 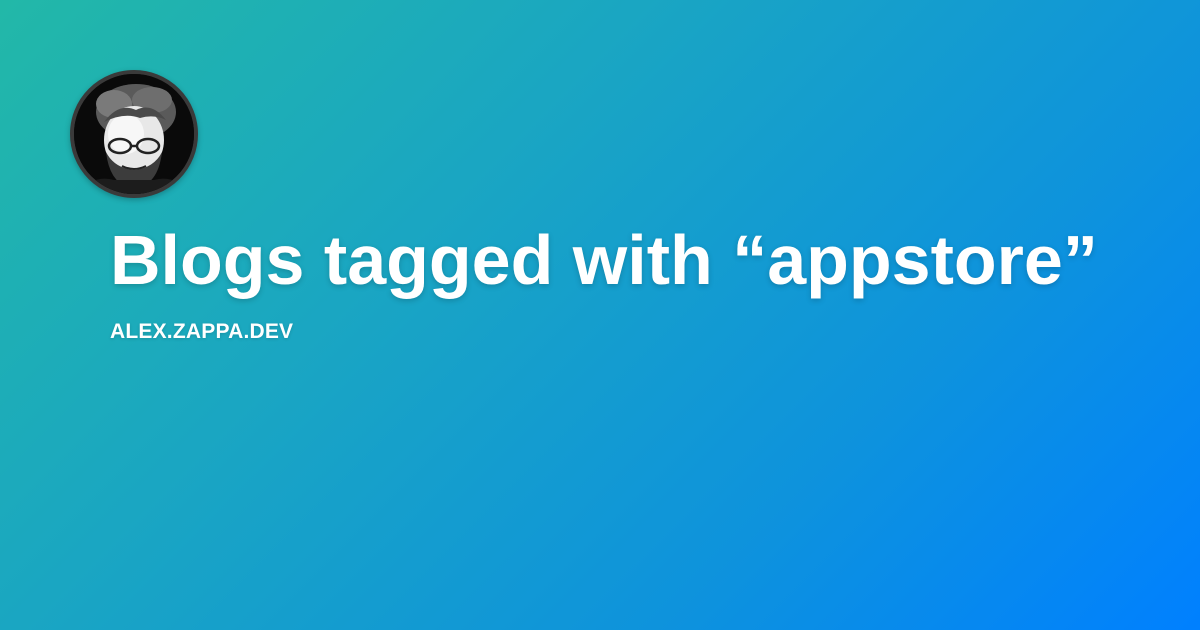 What do you see at coordinates (202, 331) in the screenshot?
I see `site-domain: ALEX.ZAPPA.DEV` at bounding box center [202, 331].